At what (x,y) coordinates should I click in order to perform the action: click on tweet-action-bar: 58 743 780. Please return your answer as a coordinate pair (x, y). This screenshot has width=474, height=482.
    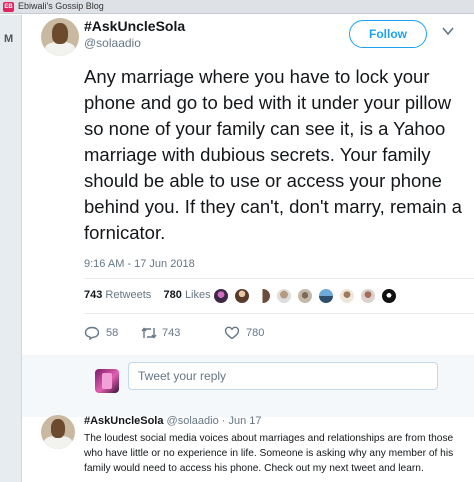
    Looking at the image, I should click on (234, 333).